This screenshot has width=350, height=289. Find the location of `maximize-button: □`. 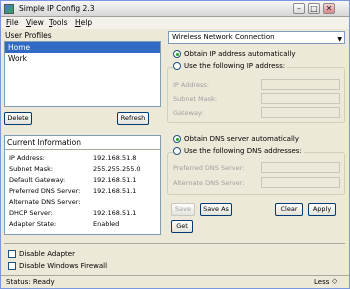

maximize-button: □ is located at coordinates (314, 8).